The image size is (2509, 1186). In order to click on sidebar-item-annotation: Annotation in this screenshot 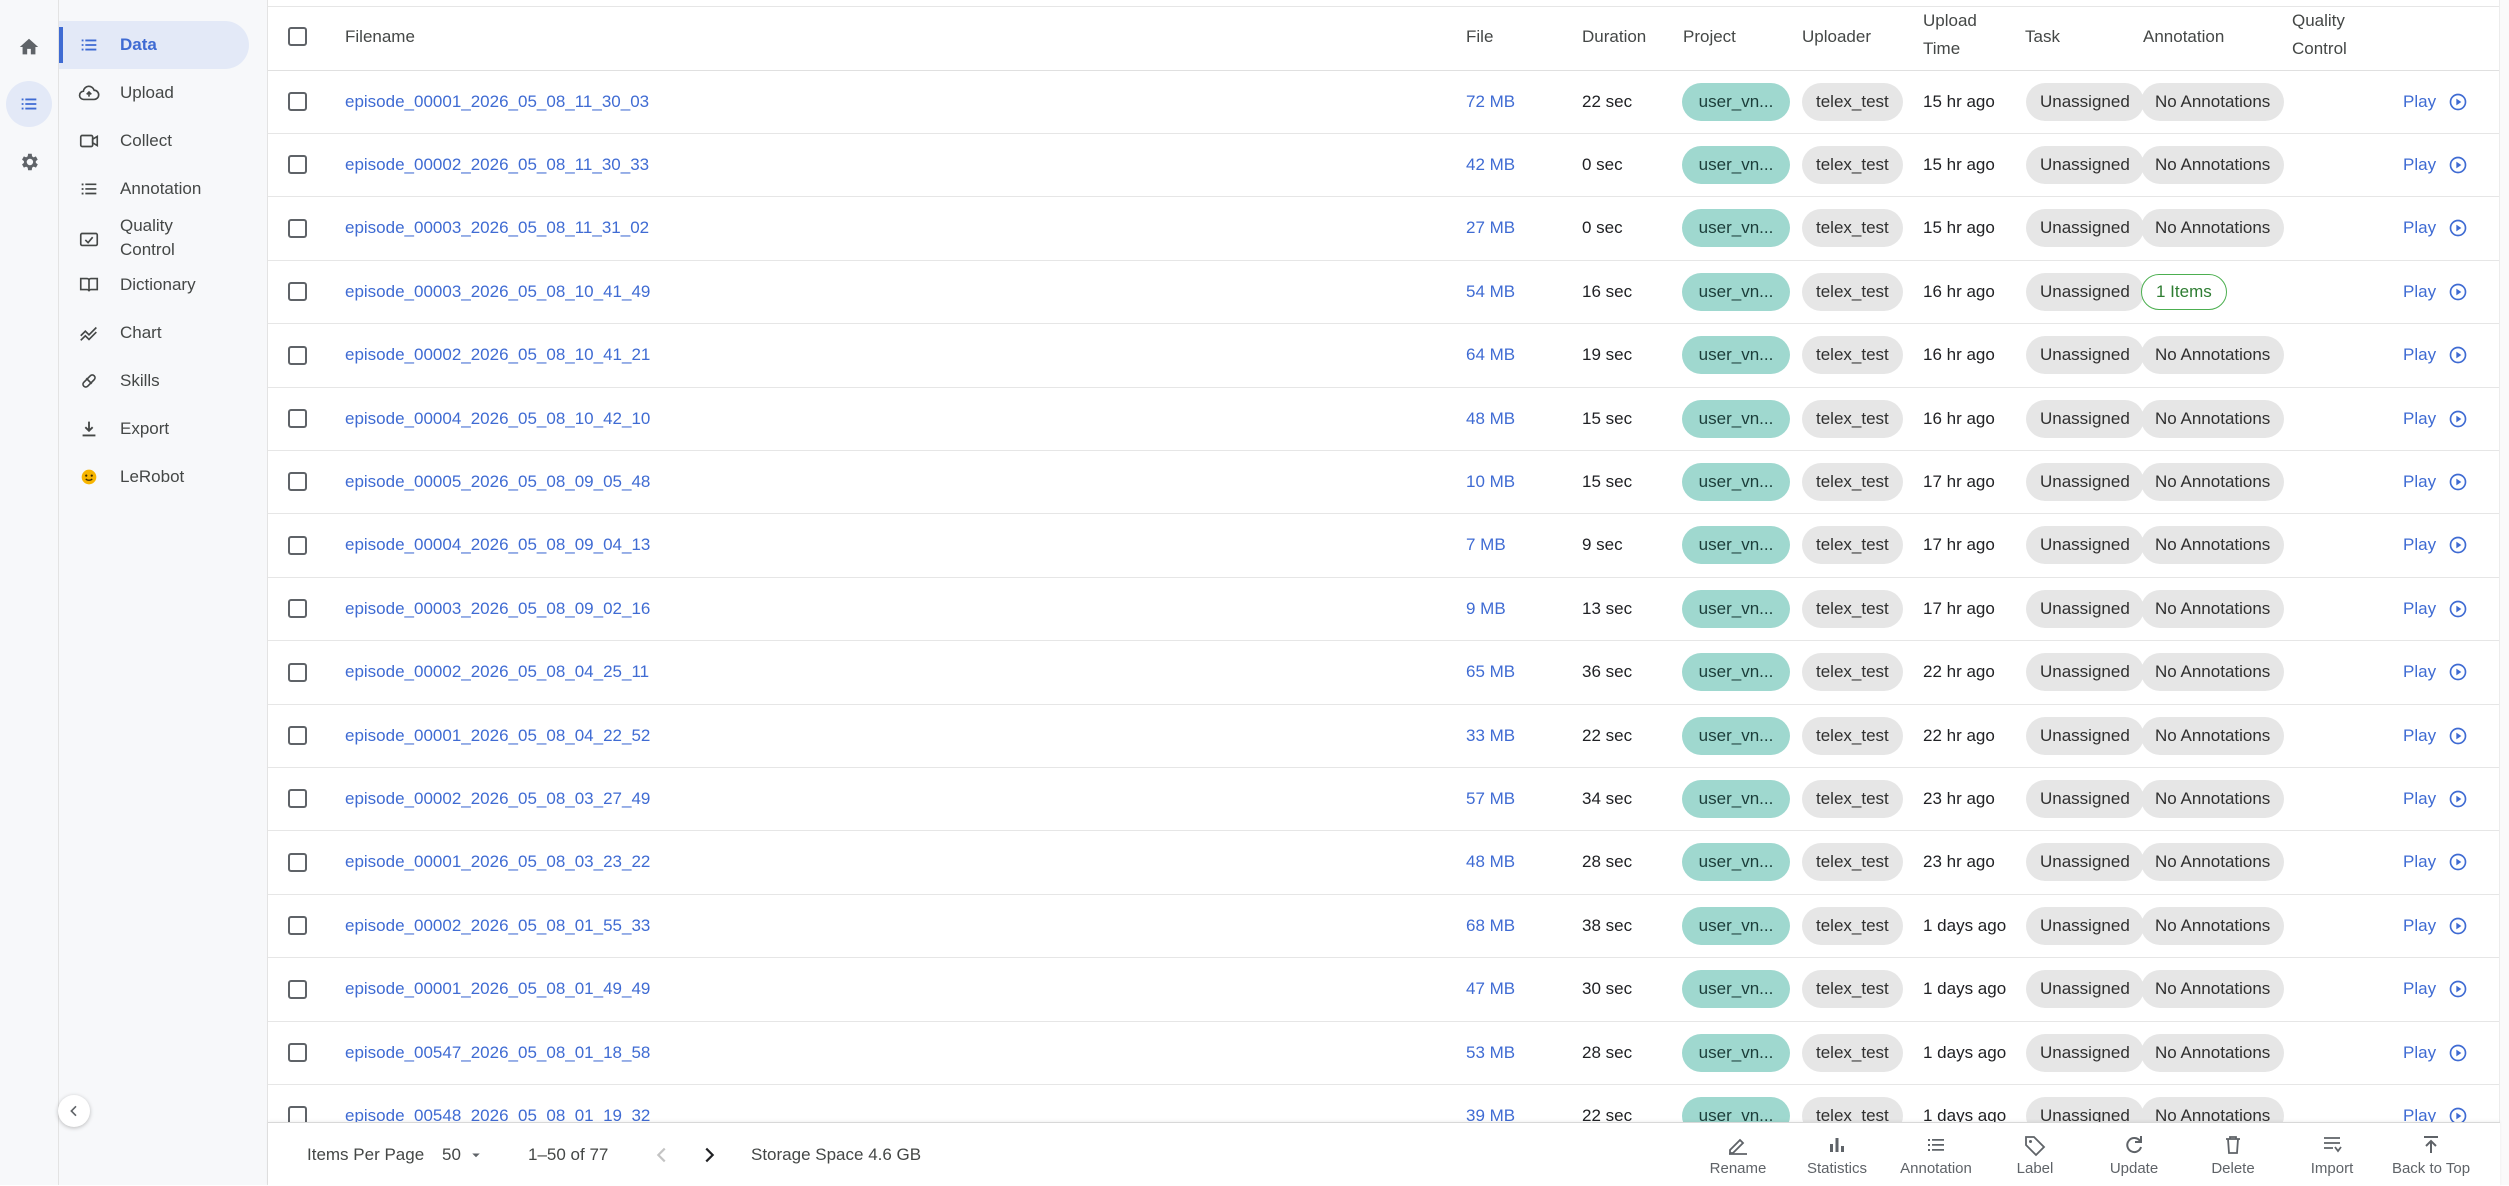, I will do `click(154, 189)`.